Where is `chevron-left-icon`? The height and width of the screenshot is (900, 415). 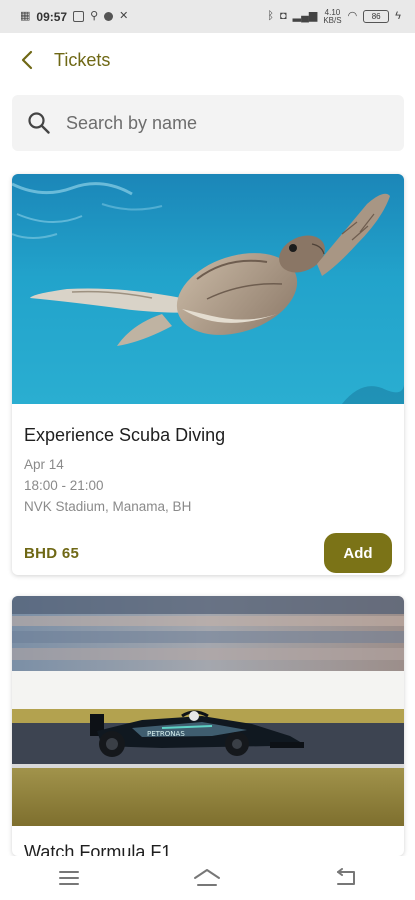 chevron-left-icon is located at coordinates (27, 60).